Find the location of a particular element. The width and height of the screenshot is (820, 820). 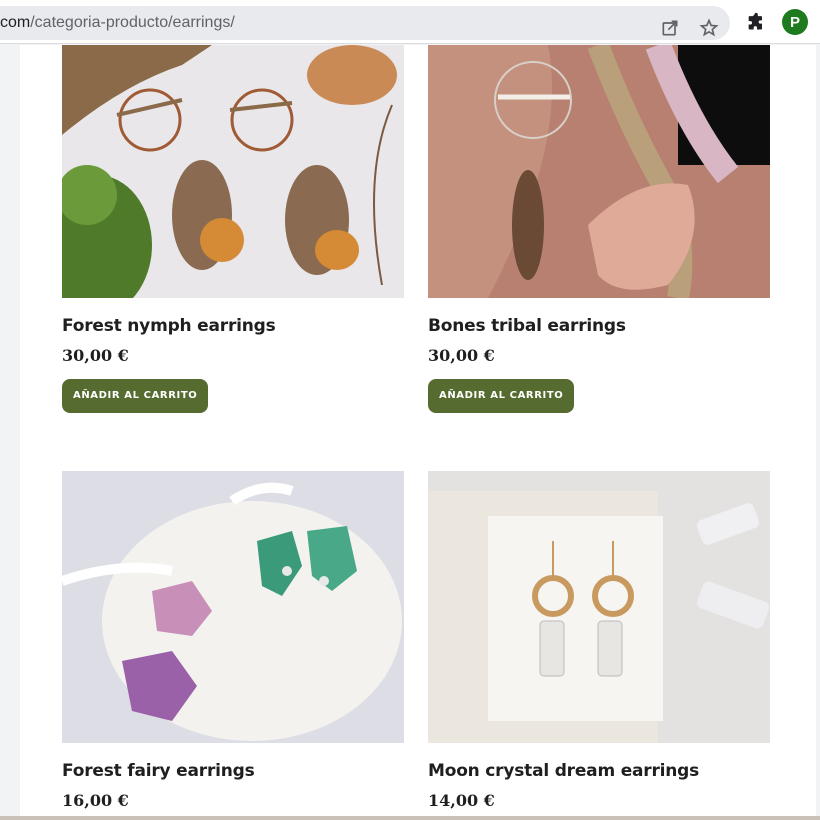

browser-toolbar: com/categoria-producto/earrings/ P is located at coordinates (410, 22).